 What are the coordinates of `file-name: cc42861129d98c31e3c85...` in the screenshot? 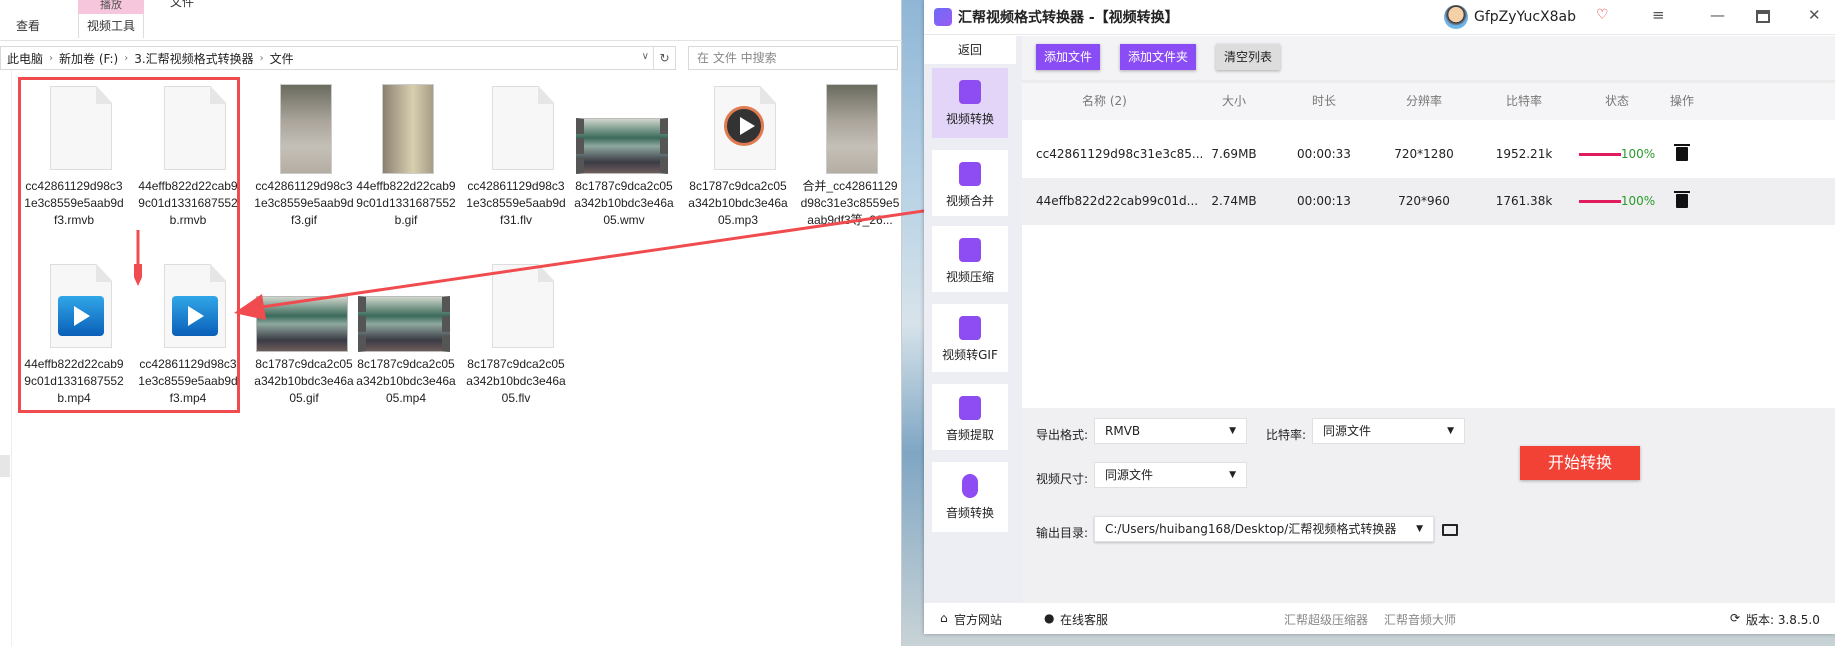 It's located at (1120, 154).